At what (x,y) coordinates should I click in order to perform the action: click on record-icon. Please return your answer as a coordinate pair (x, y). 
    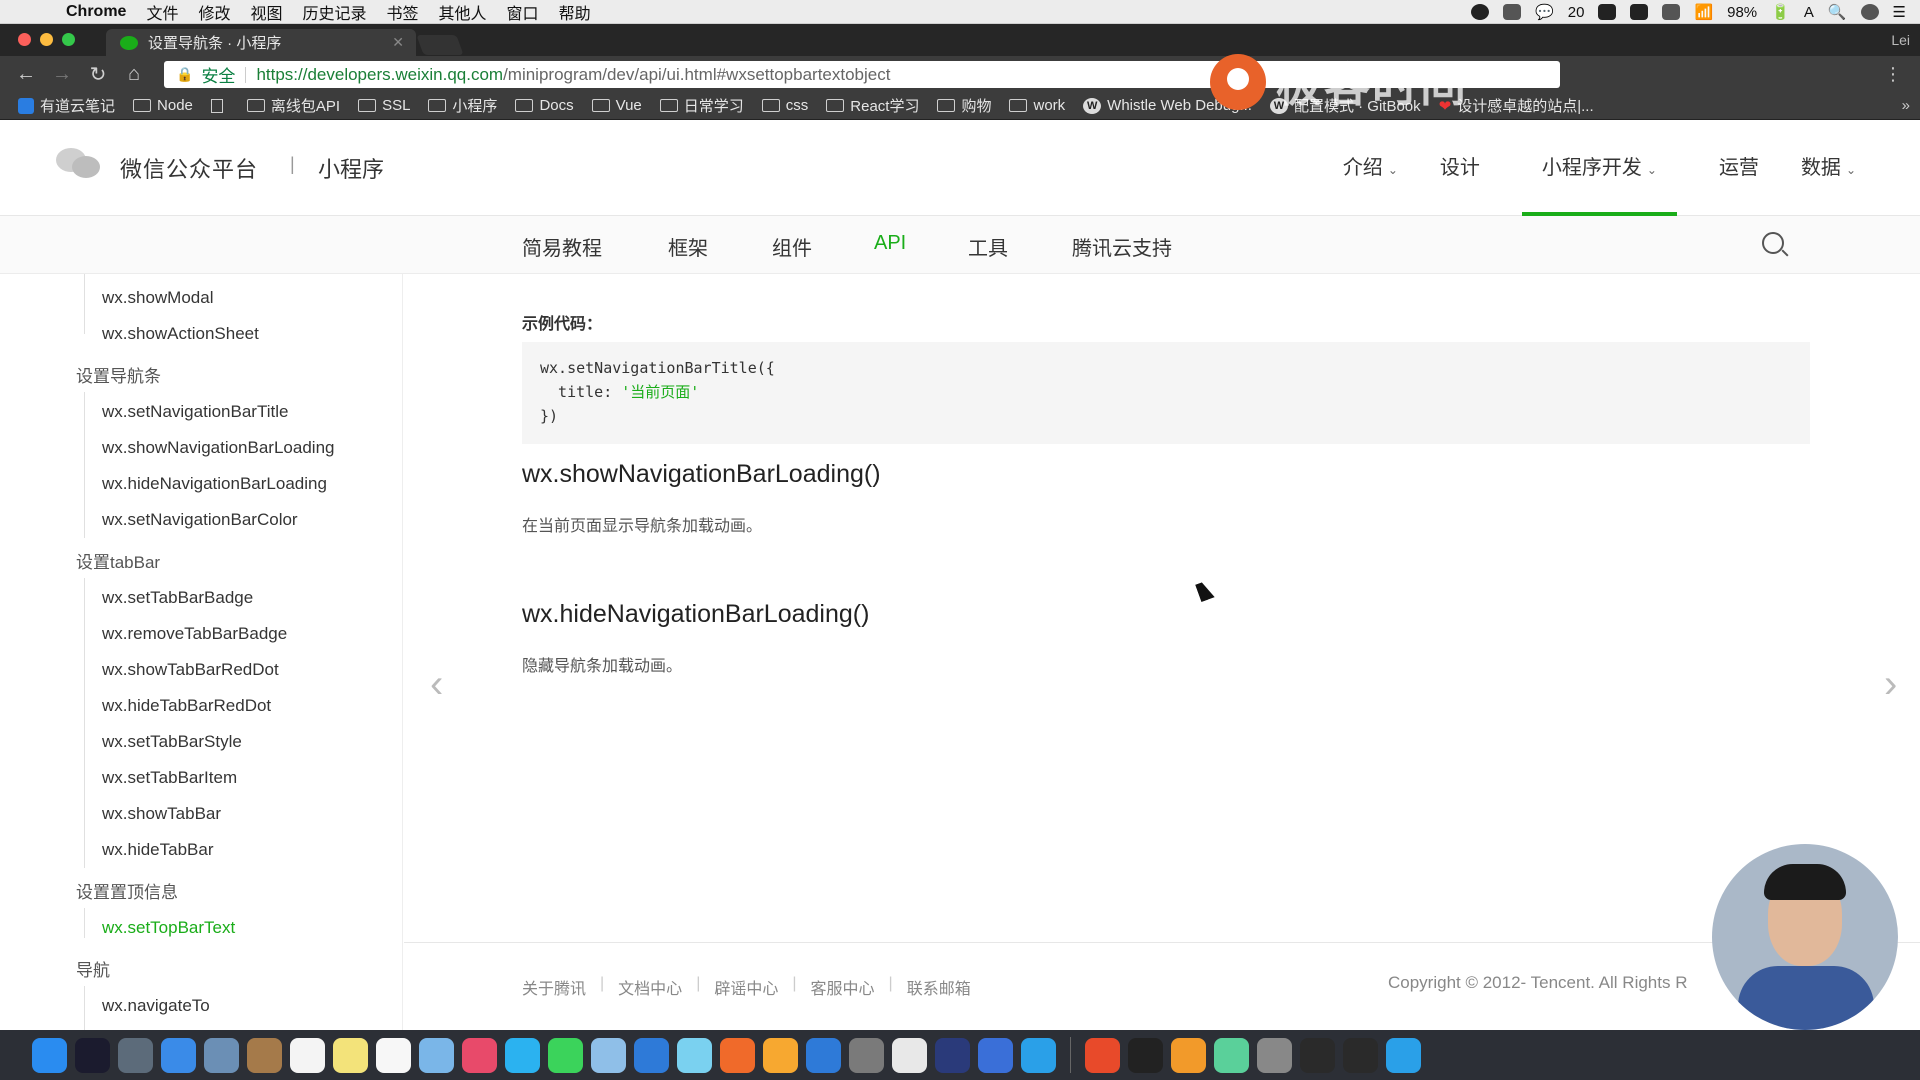
    Looking at the image, I should click on (1480, 12).